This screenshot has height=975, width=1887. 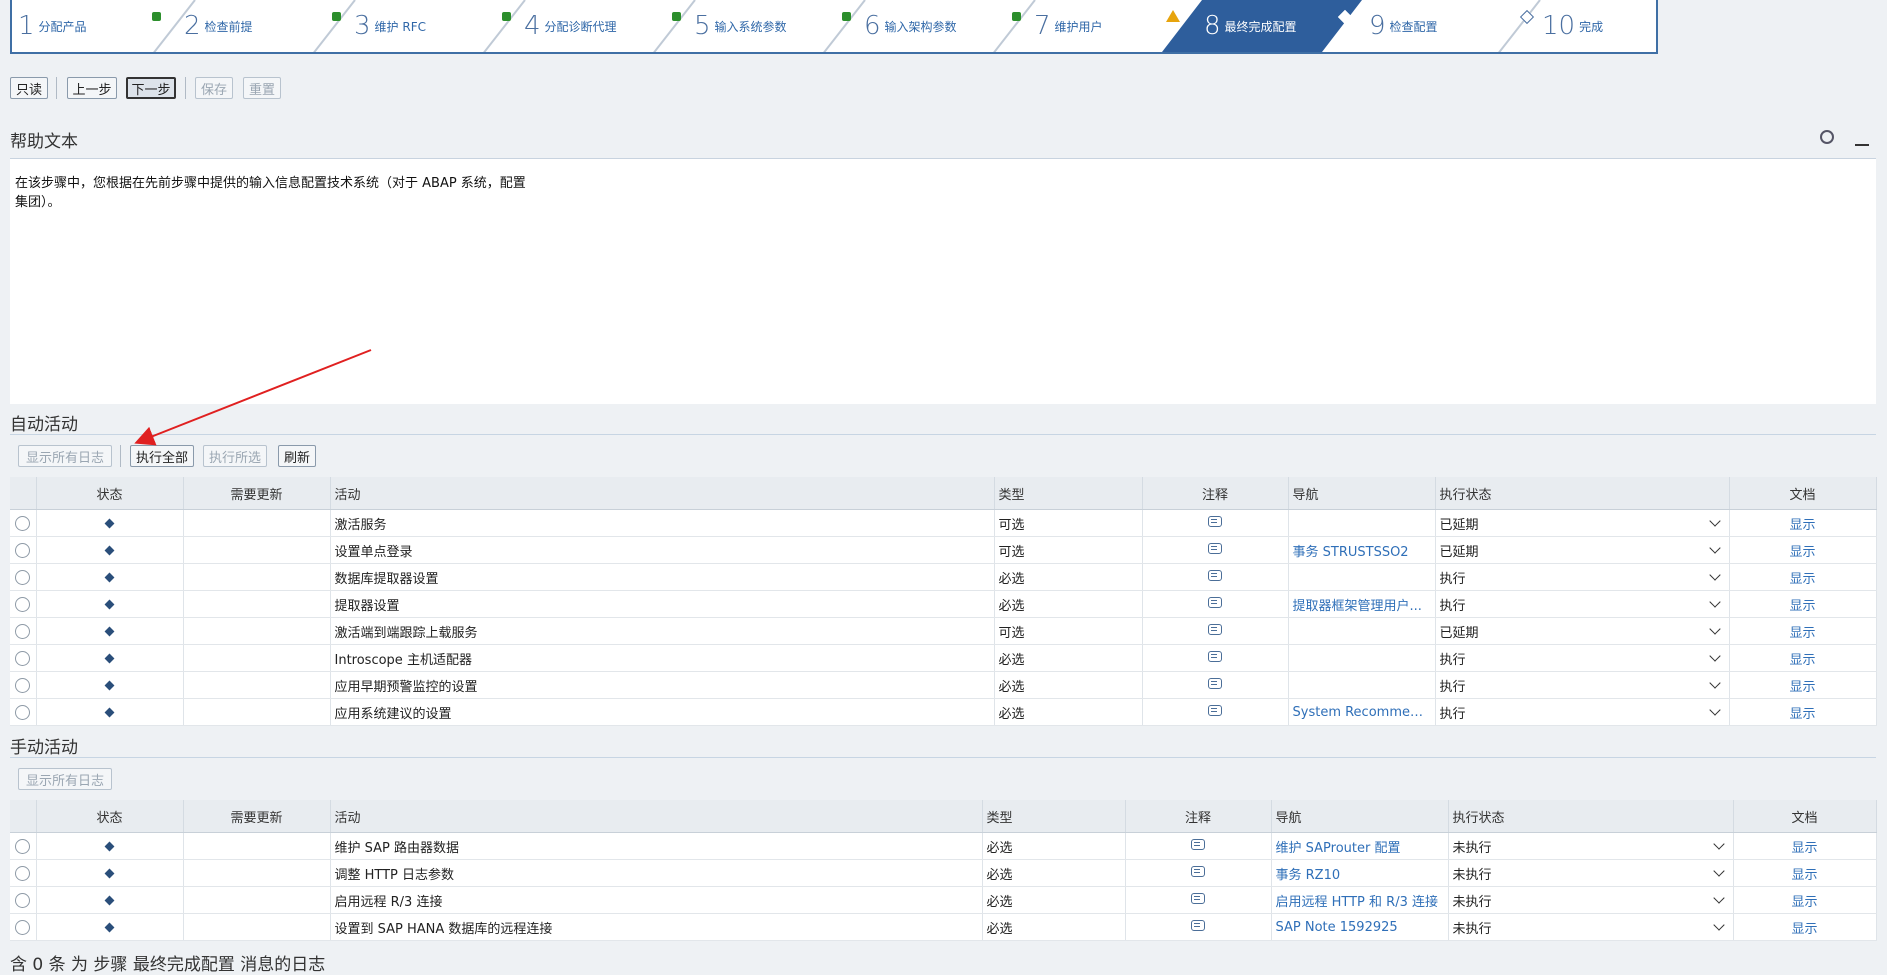 What do you see at coordinates (92, 88) in the screenshot?
I see `previous-step-button: 上一步` at bounding box center [92, 88].